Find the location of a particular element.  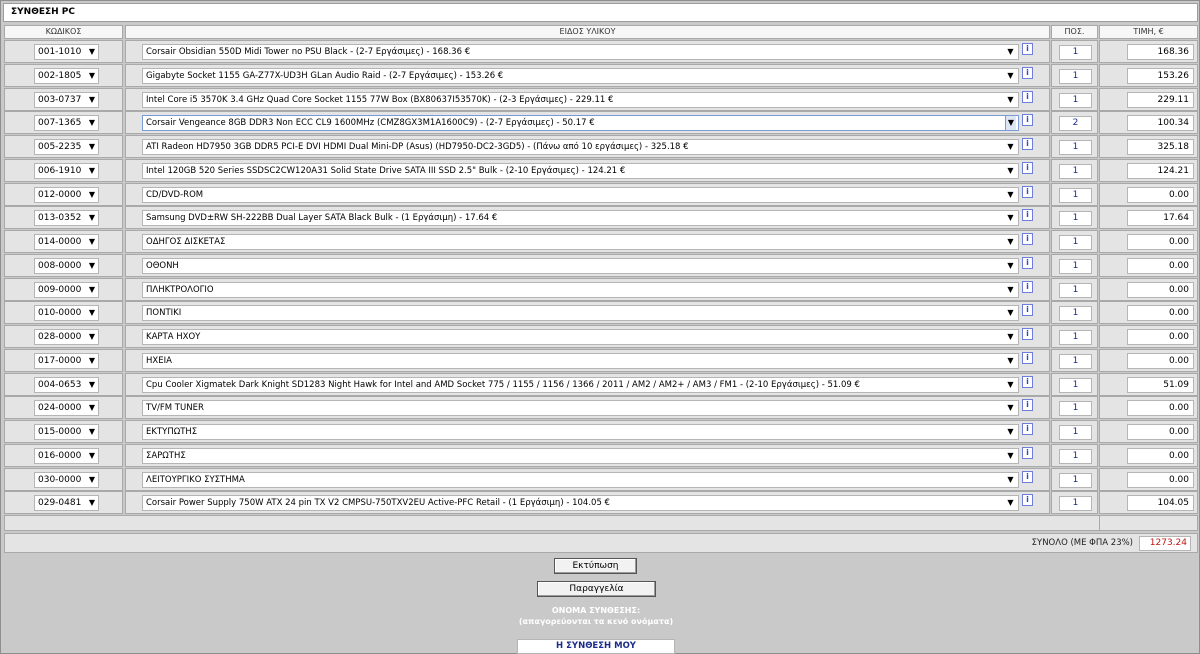

code-dropdown: 002-1805 ▼ is located at coordinates (66, 75).